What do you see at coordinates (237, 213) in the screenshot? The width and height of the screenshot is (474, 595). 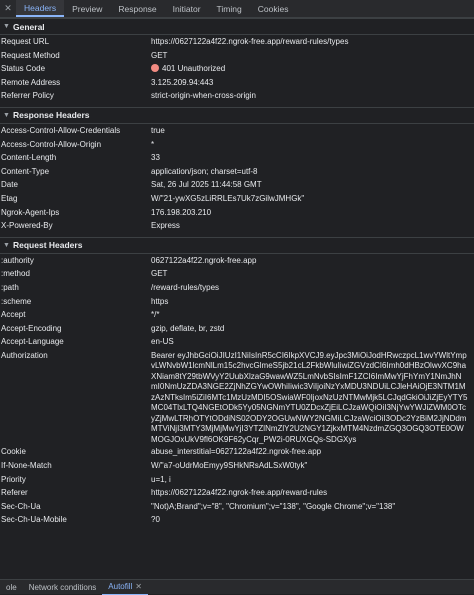 I see `header-row: Ngrok-Agent-Ips 176.198.203.210` at bounding box center [237, 213].